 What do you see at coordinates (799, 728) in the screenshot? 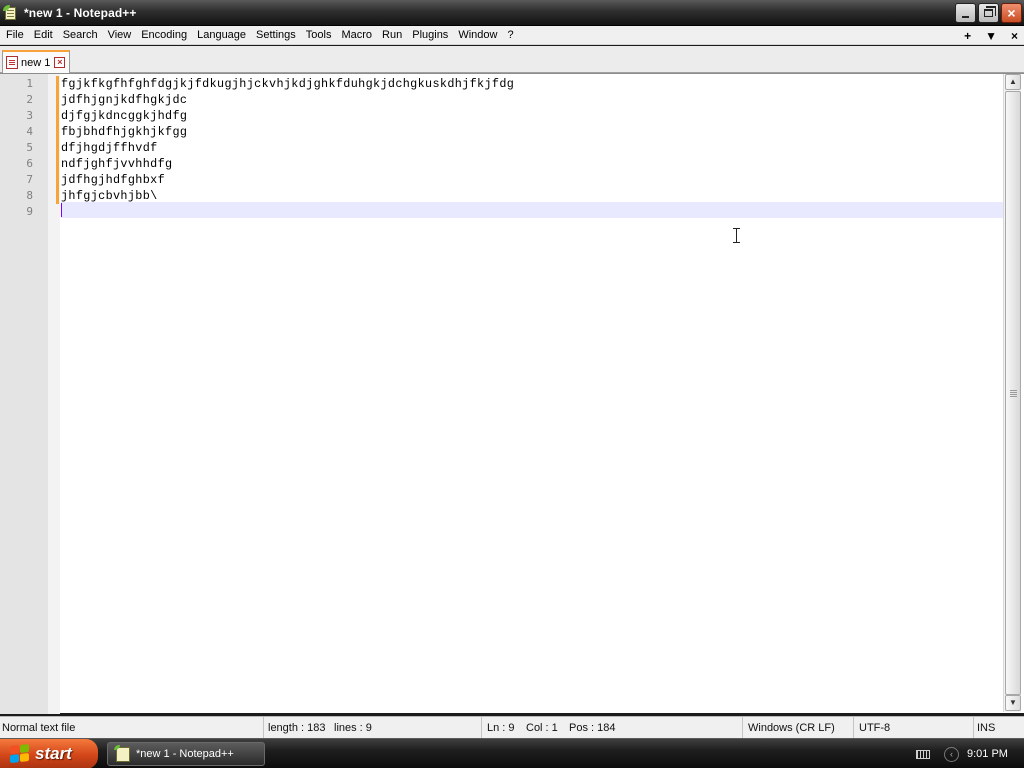
I see `status-eol: Windows (CR LF)` at bounding box center [799, 728].